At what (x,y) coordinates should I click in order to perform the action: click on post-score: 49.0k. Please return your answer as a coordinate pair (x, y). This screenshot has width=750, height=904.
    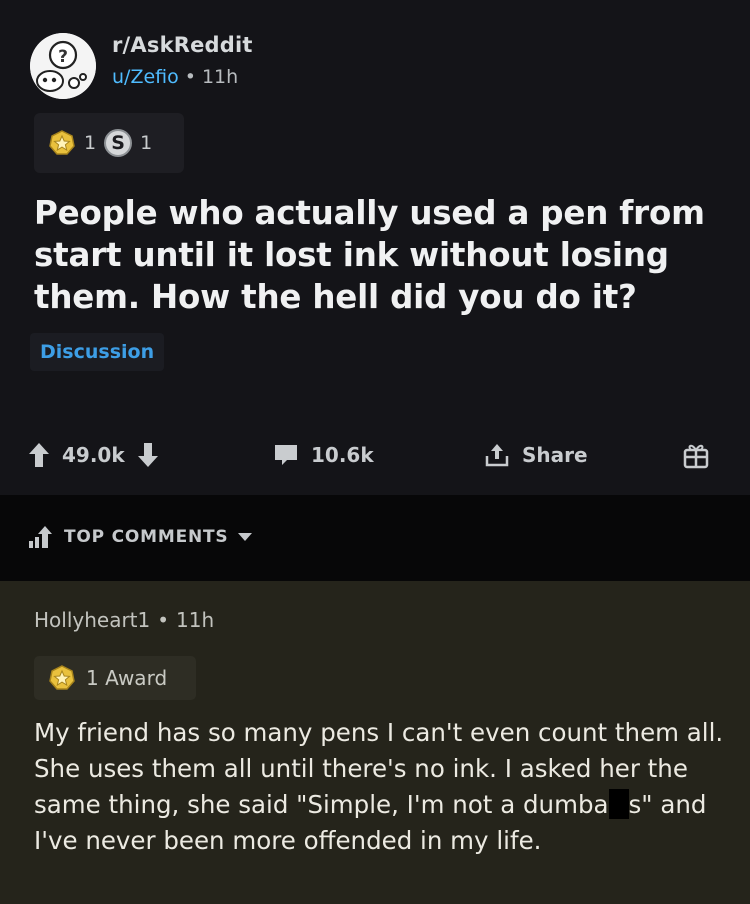
    Looking at the image, I should click on (93, 455).